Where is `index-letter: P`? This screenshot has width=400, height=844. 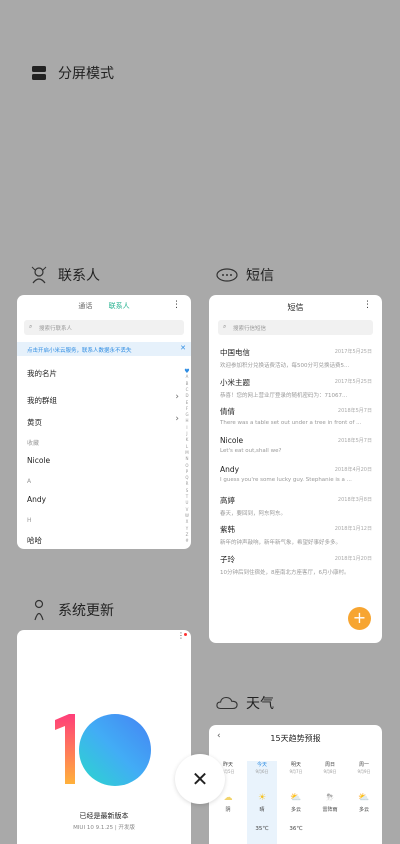
index-letter: P is located at coordinates (187, 471).